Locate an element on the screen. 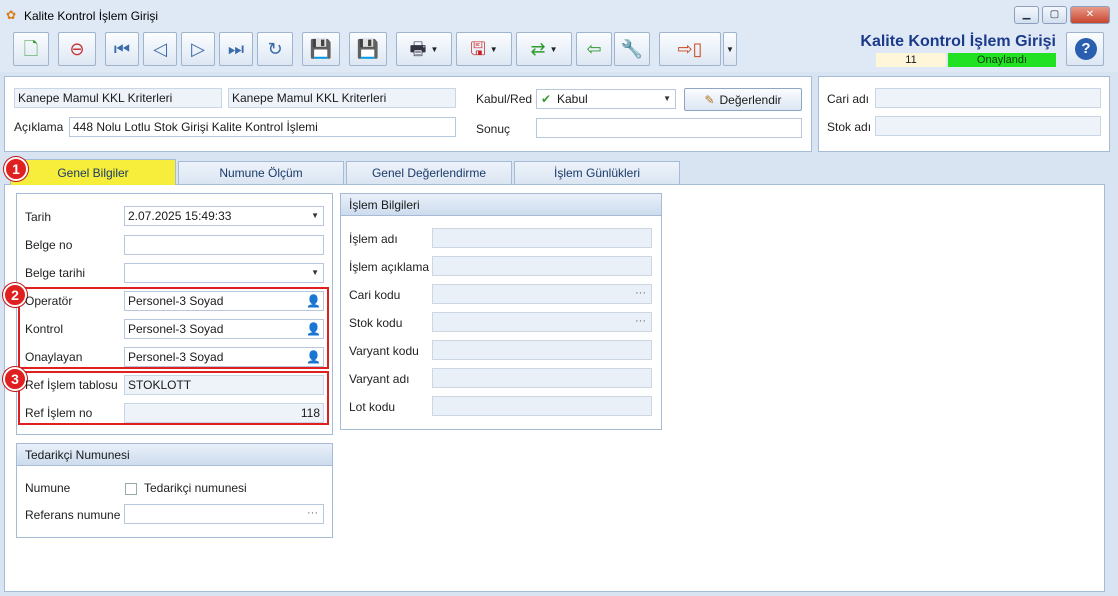 Image resolution: width=1118 pixels, height=596 pixels. operator-value: Personel-3 Soyad is located at coordinates (176, 301).